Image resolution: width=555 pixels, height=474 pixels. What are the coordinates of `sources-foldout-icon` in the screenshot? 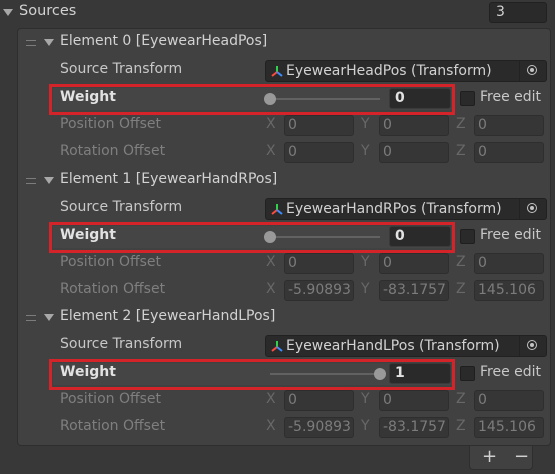 It's located at (8, 12).